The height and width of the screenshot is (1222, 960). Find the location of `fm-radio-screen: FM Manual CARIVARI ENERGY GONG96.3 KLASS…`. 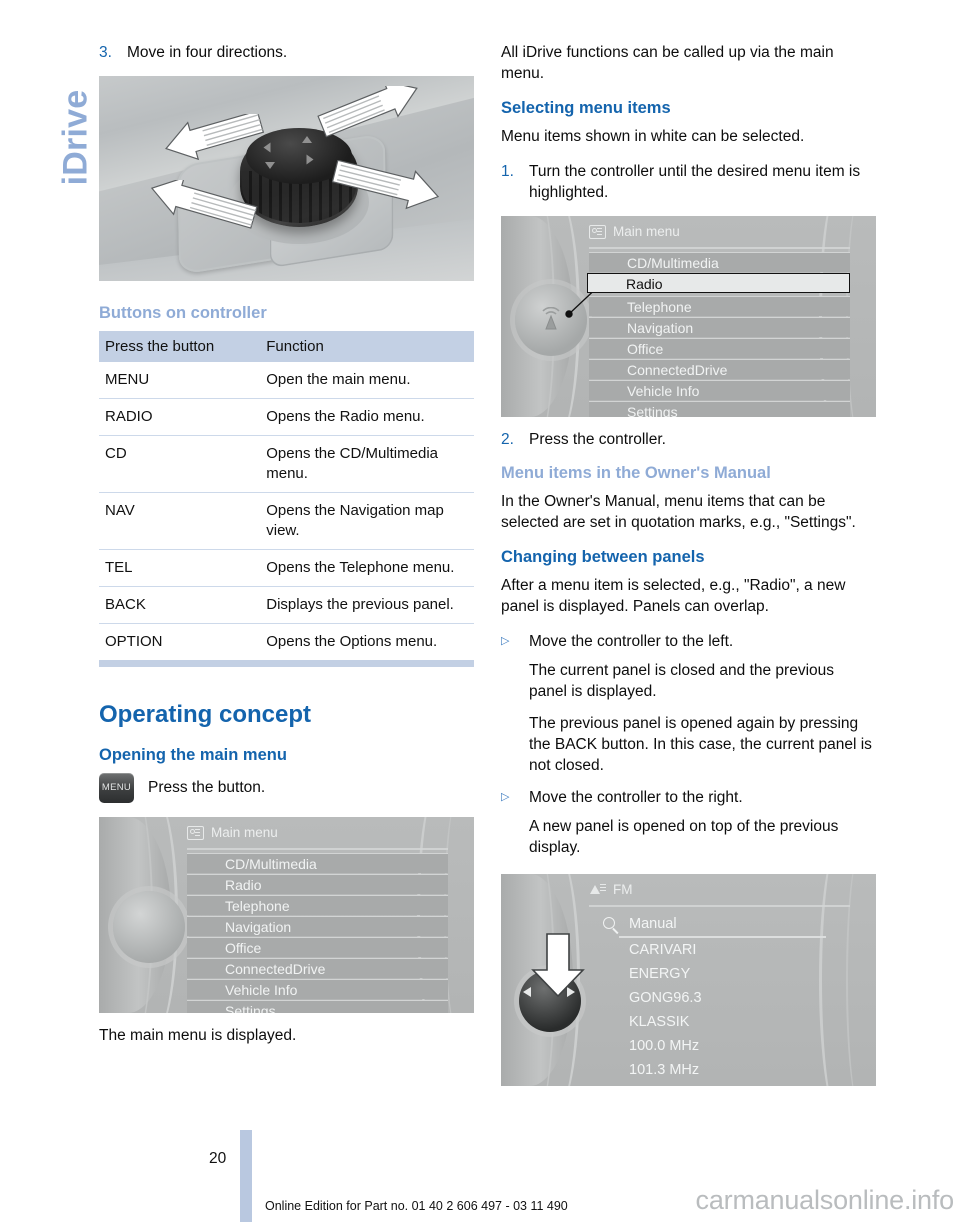

fm-radio-screen: FM Manual CARIVARI ENERGY GONG96.3 KLASS… is located at coordinates (688, 980).